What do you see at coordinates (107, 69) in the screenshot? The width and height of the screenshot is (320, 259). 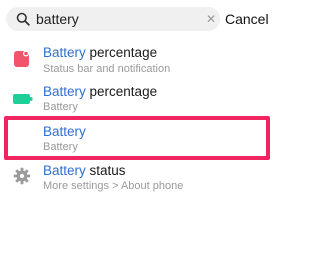 I see `result-subtitle: Status bar and notification` at bounding box center [107, 69].